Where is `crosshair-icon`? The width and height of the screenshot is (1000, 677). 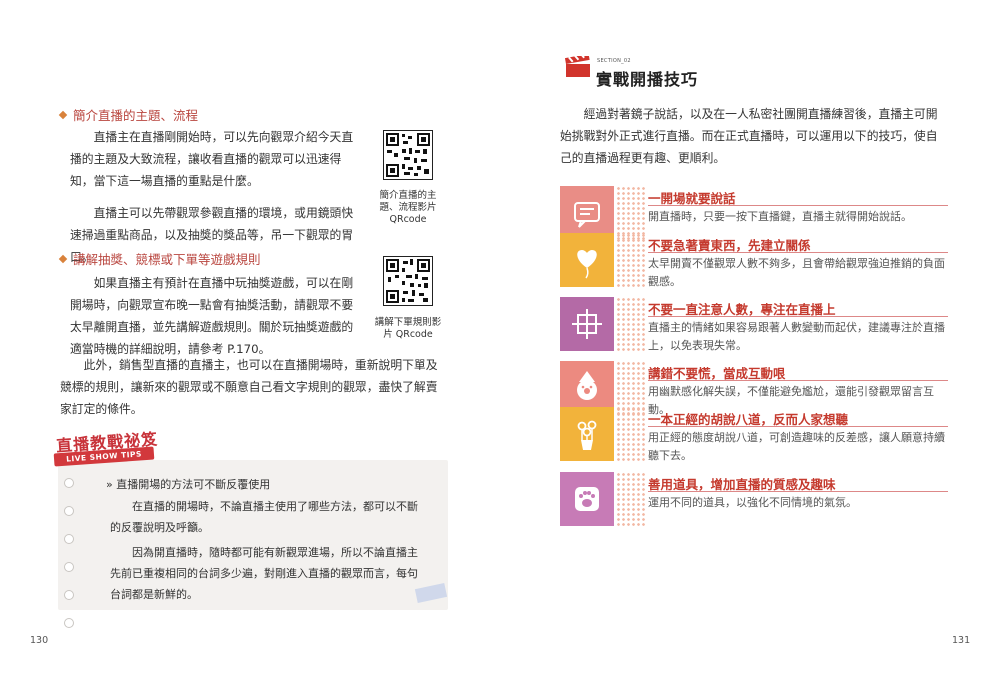 crosshair-icon is located at coordinates (587, 324).